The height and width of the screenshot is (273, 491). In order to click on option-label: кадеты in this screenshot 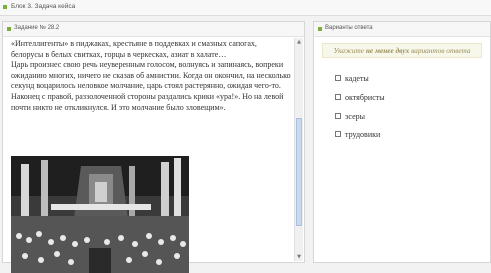, I will do `click(357, 78)`.